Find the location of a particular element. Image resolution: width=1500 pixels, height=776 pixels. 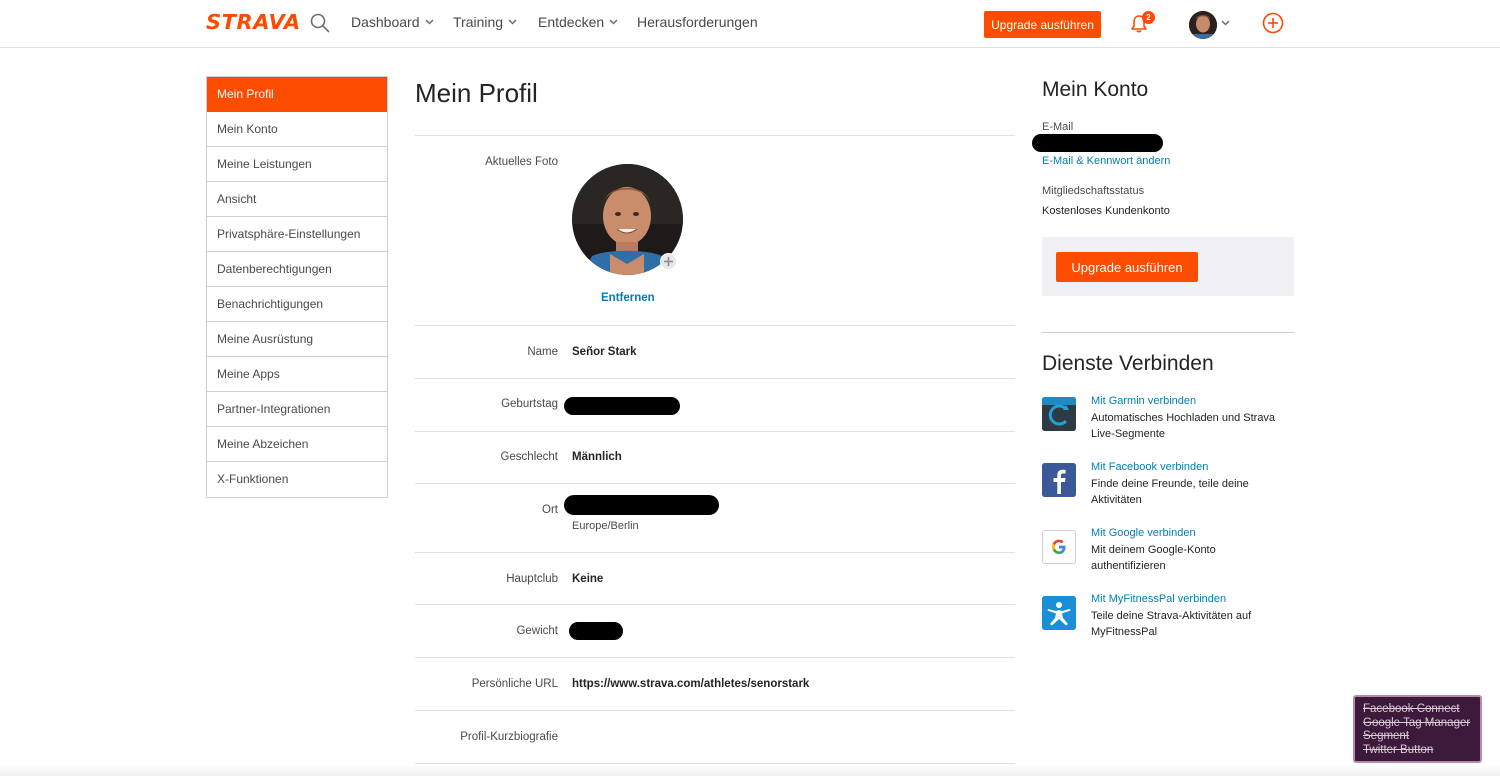

google-icon is located at coordinates (1059, 547).